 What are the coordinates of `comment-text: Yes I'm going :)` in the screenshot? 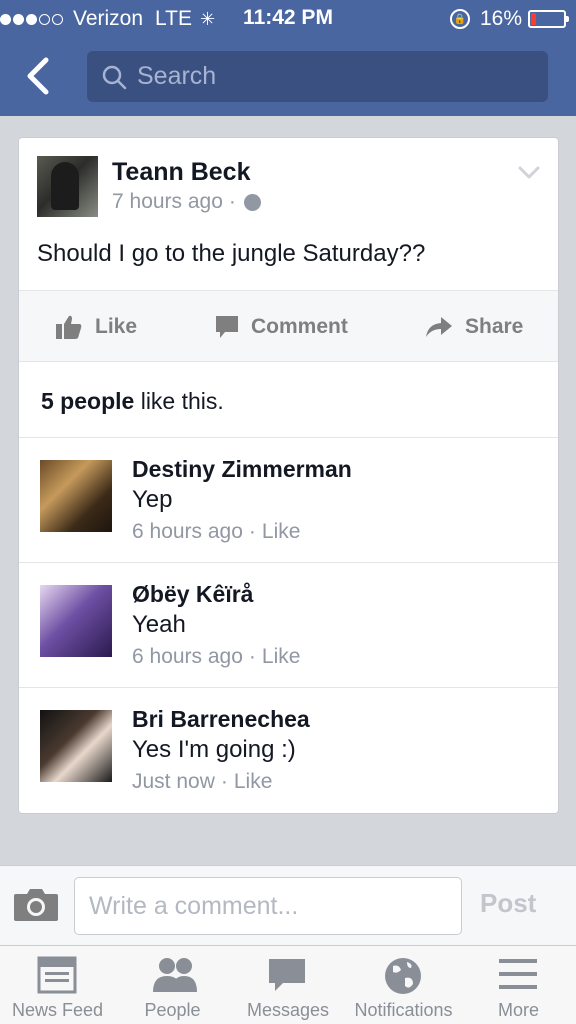 It's located at (214, 749).